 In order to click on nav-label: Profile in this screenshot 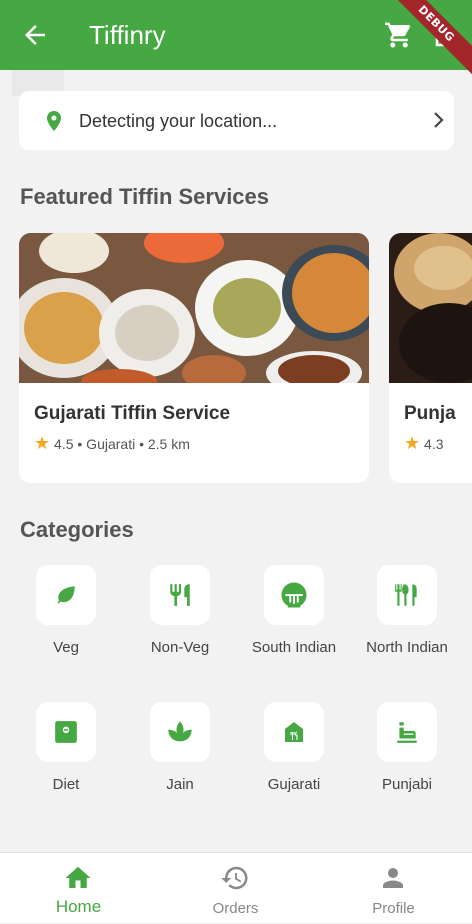, I will do `click(393, 908)`.